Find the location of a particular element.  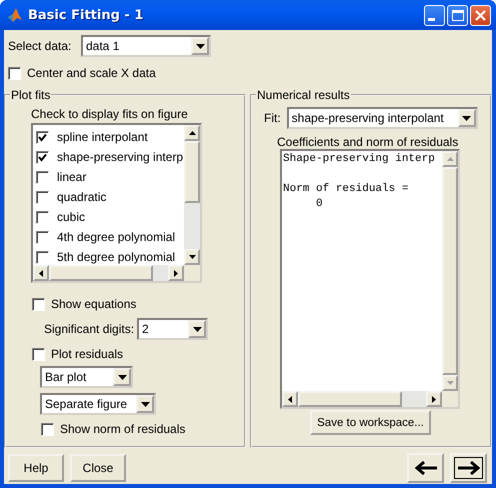

maximize-button is located at coordinates (457, 15).